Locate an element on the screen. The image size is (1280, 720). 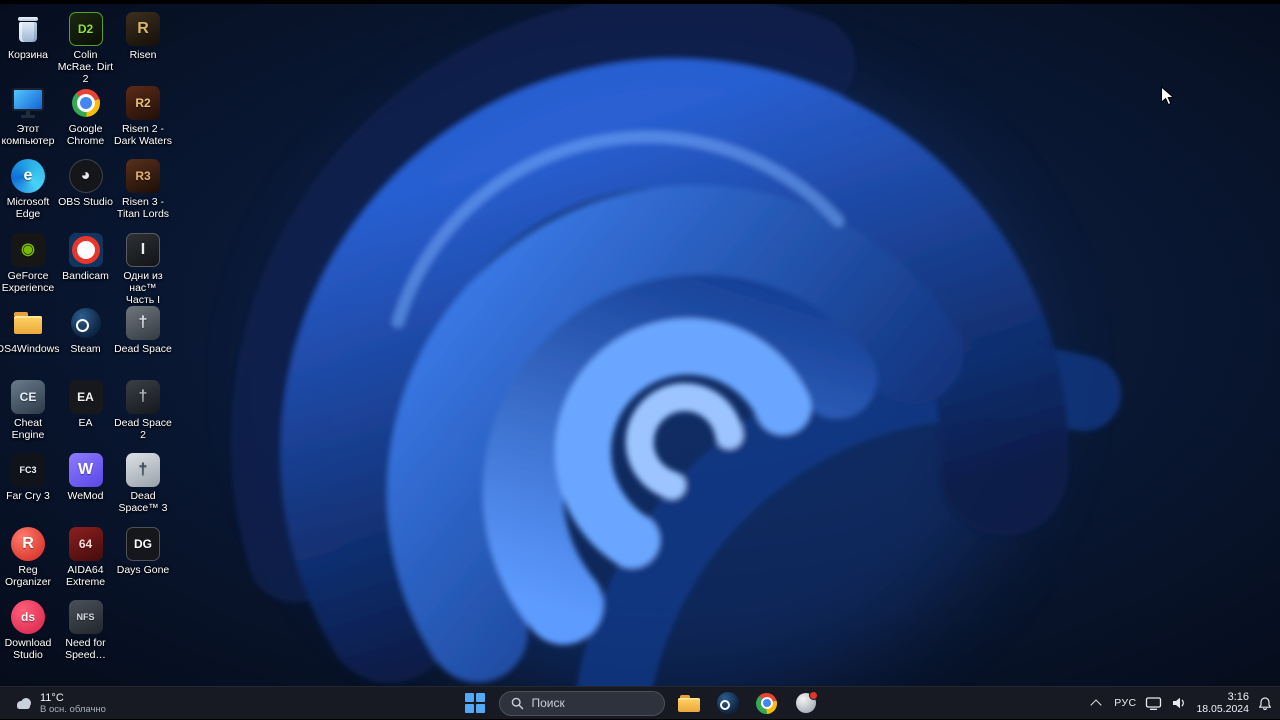
microsoft-edge-icon: e is located at coordinates (28, 176).